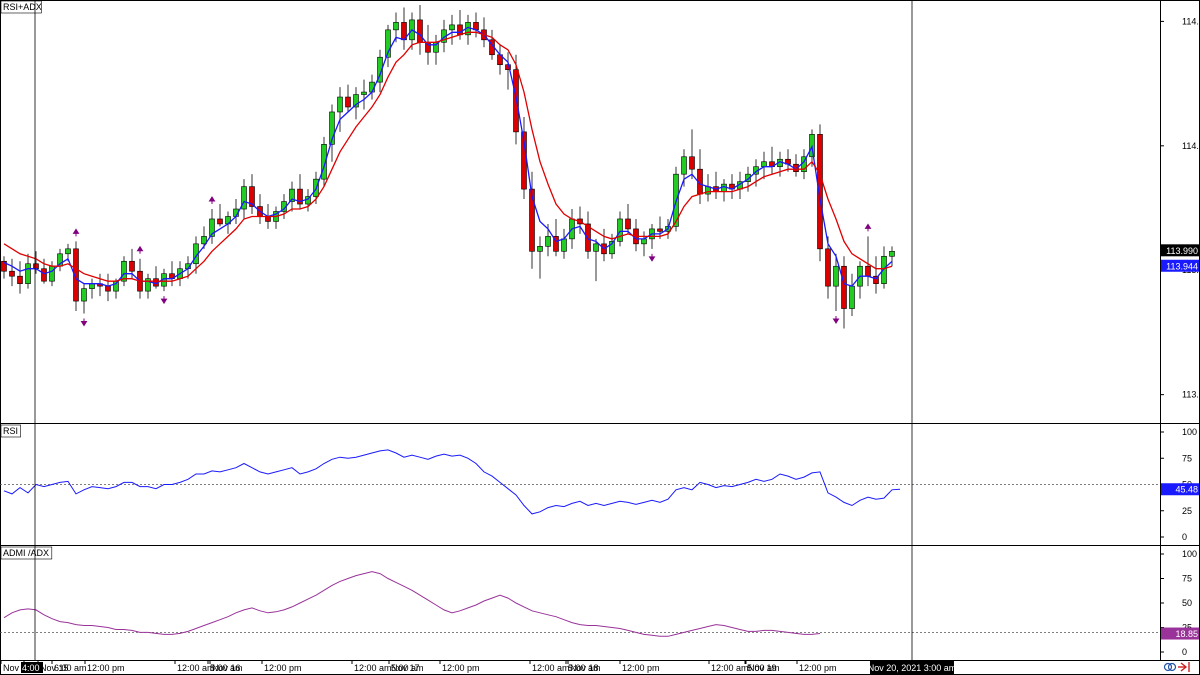  What do you see at coordinates (1186, 634) in the screenshot?
I see `adx-value-tag: 18.85` at bounding box center [1186, 634].